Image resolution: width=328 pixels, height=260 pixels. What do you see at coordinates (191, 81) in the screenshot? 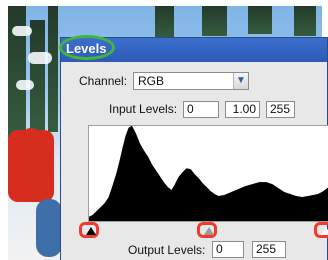
I see `channel-select: RGB ▼` at bounding box center [191, 81].